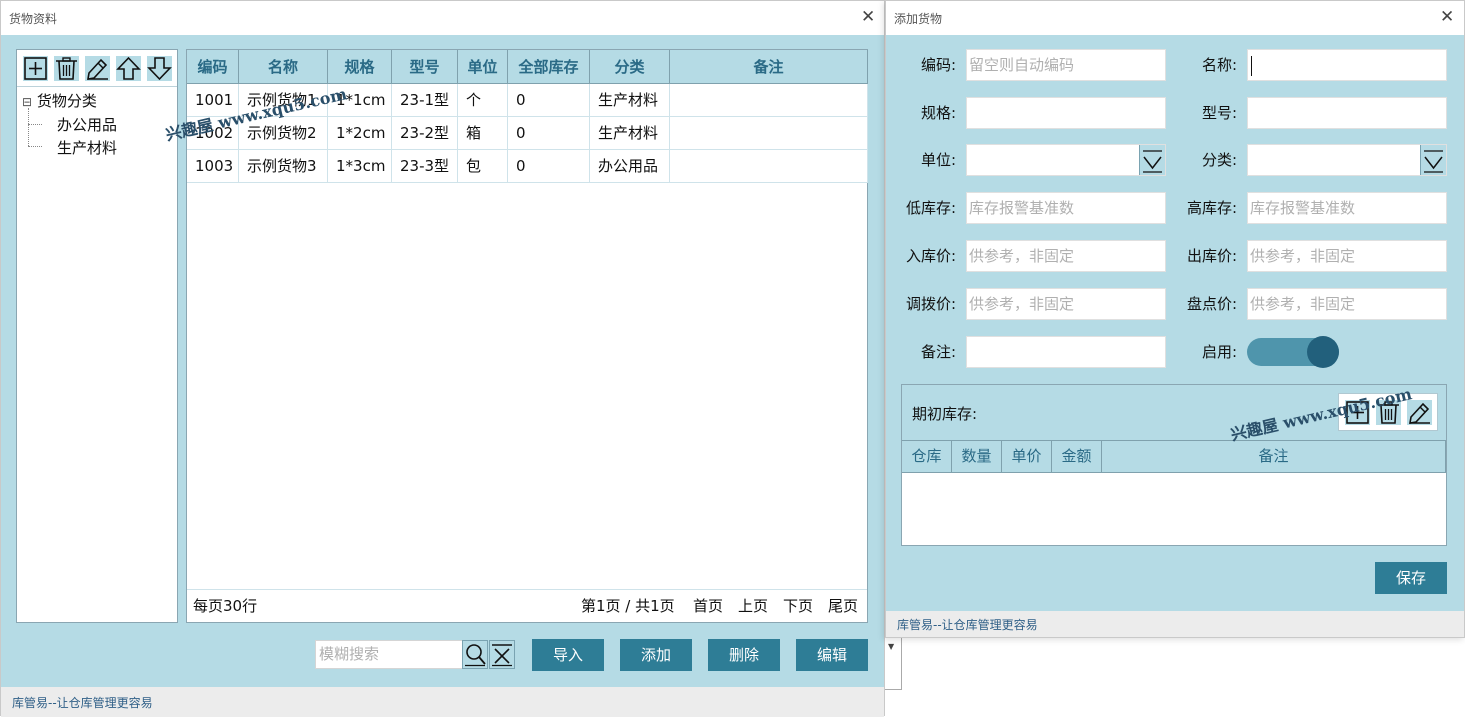 The width and height of the screenshot is (1465, 718). What do you see at coordinates (159, 68) in the screenshot?
I see `arrow-down-icon` at bounding box center [159, 68].